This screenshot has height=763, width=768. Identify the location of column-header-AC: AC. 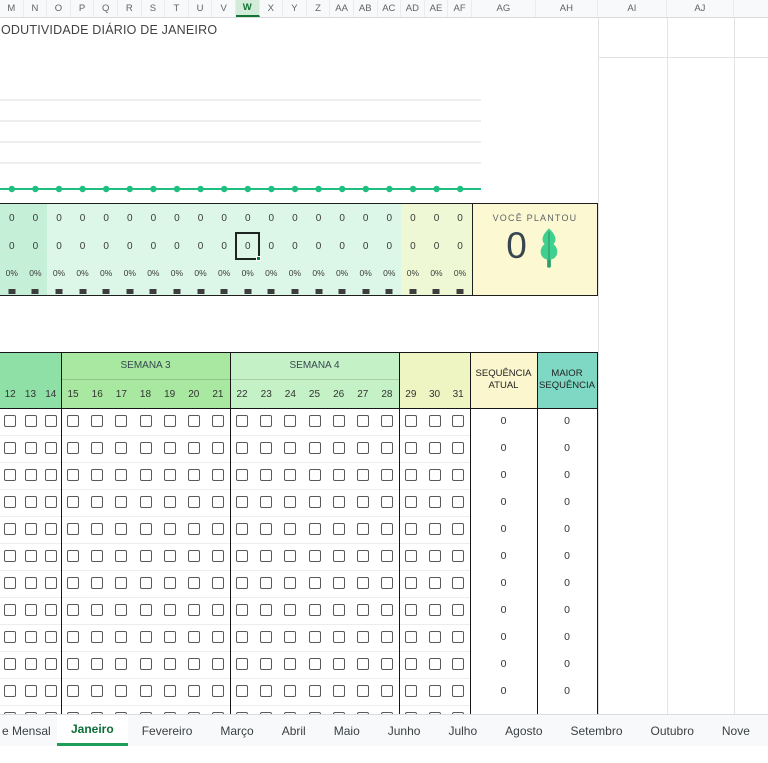
(390, 8).